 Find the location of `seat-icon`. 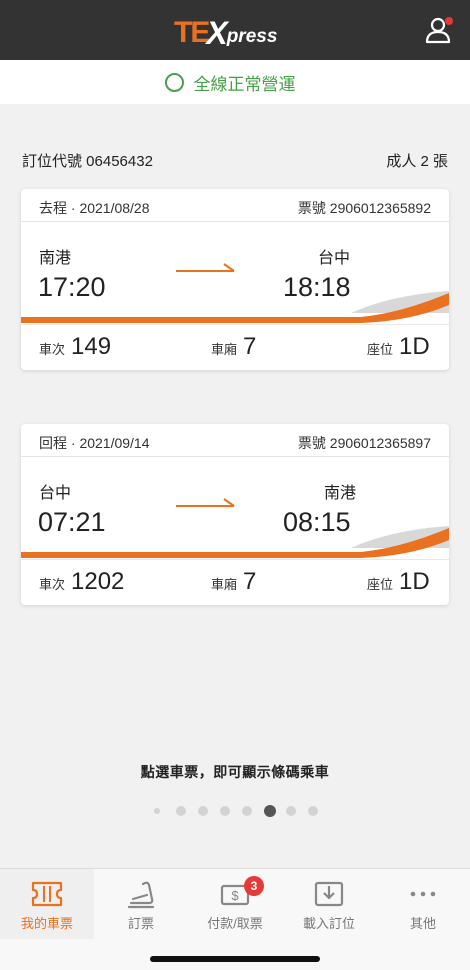

seat-icon is located at coordinates (141, 895).